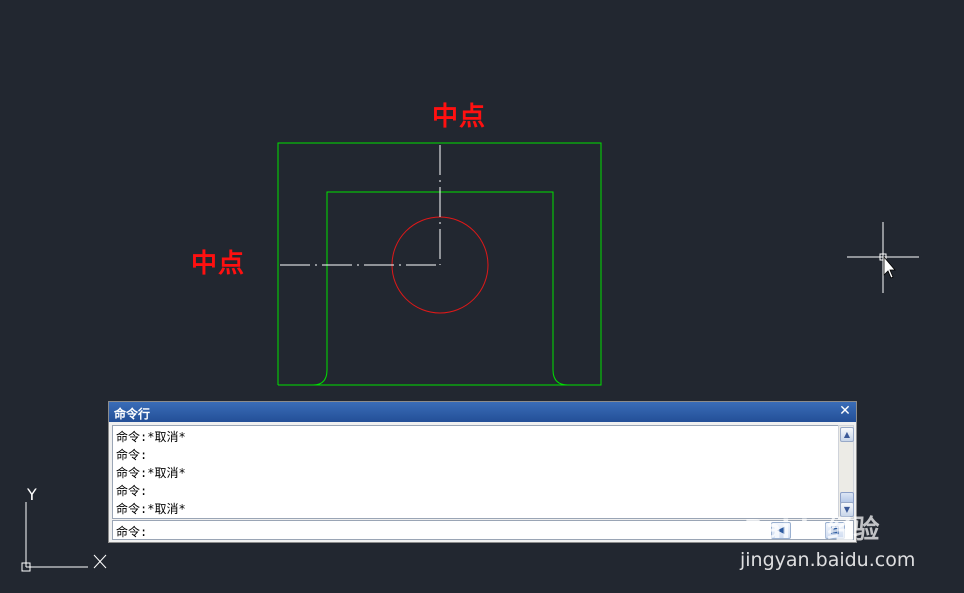 The image size is (964, 593). I want to click on mouse-pointer-icon, so click(889, 267).